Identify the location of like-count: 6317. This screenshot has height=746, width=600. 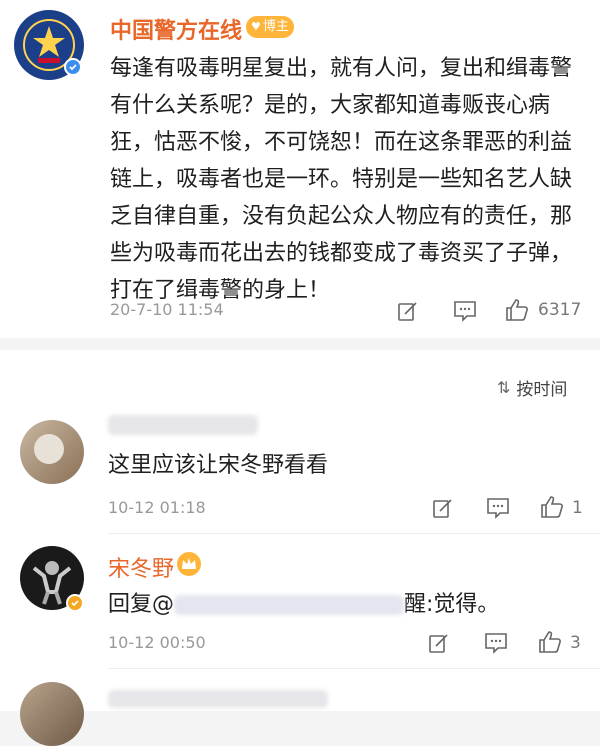
(560, 310).